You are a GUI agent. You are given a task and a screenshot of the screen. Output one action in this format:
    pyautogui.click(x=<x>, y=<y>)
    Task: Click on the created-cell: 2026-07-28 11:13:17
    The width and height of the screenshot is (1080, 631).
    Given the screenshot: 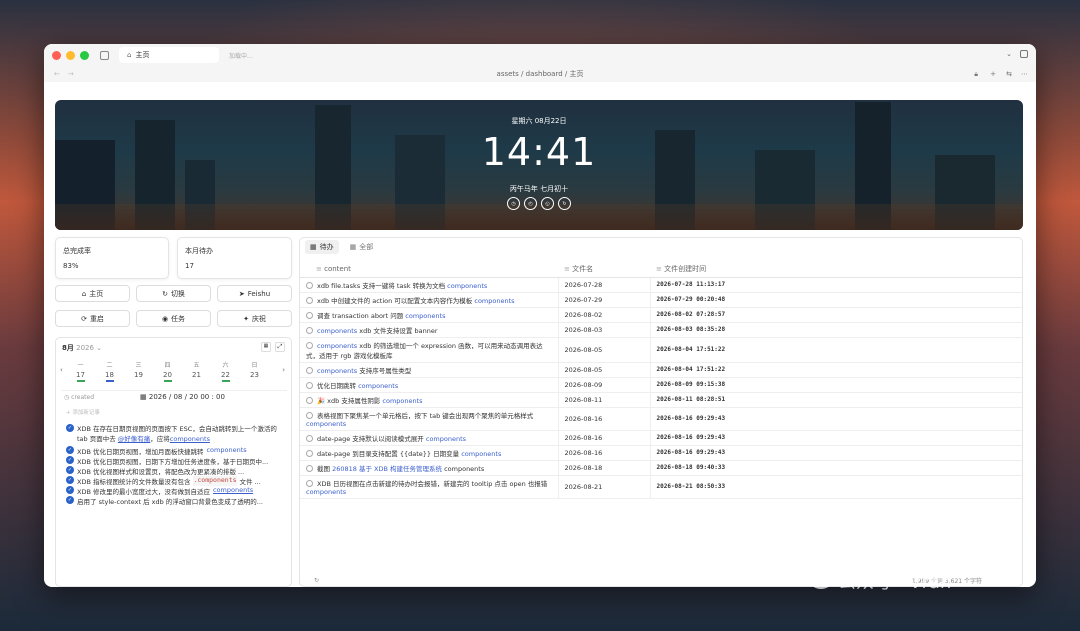 What is the action you would take?
    pyautogui.click(x=836, y=285)
    